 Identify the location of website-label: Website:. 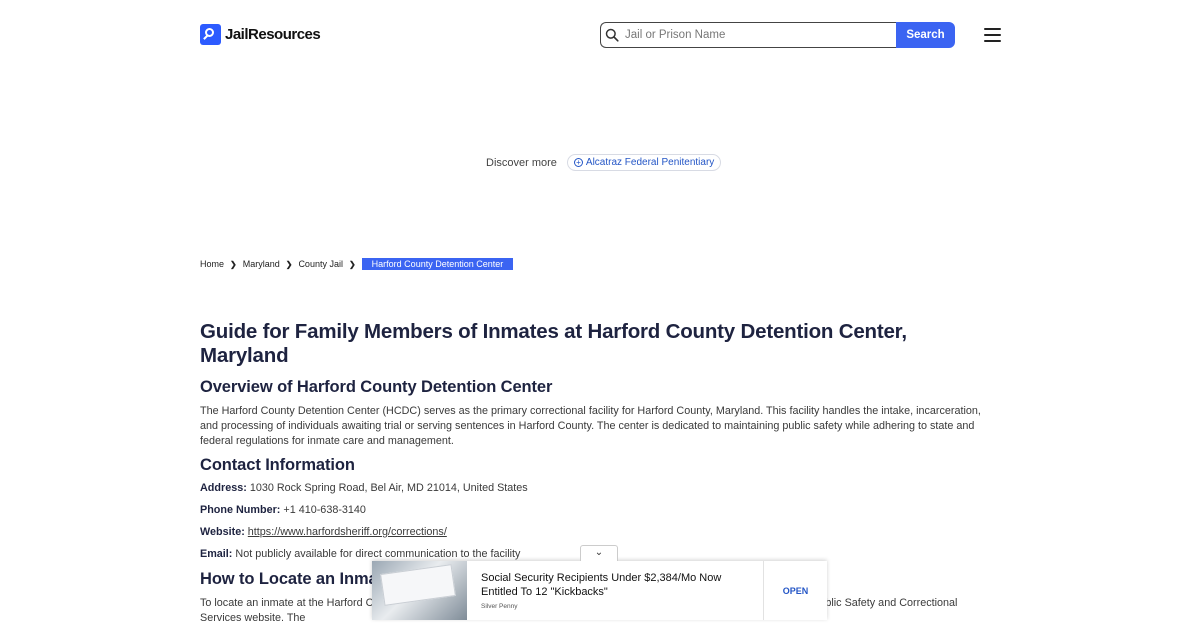
(222, 532).